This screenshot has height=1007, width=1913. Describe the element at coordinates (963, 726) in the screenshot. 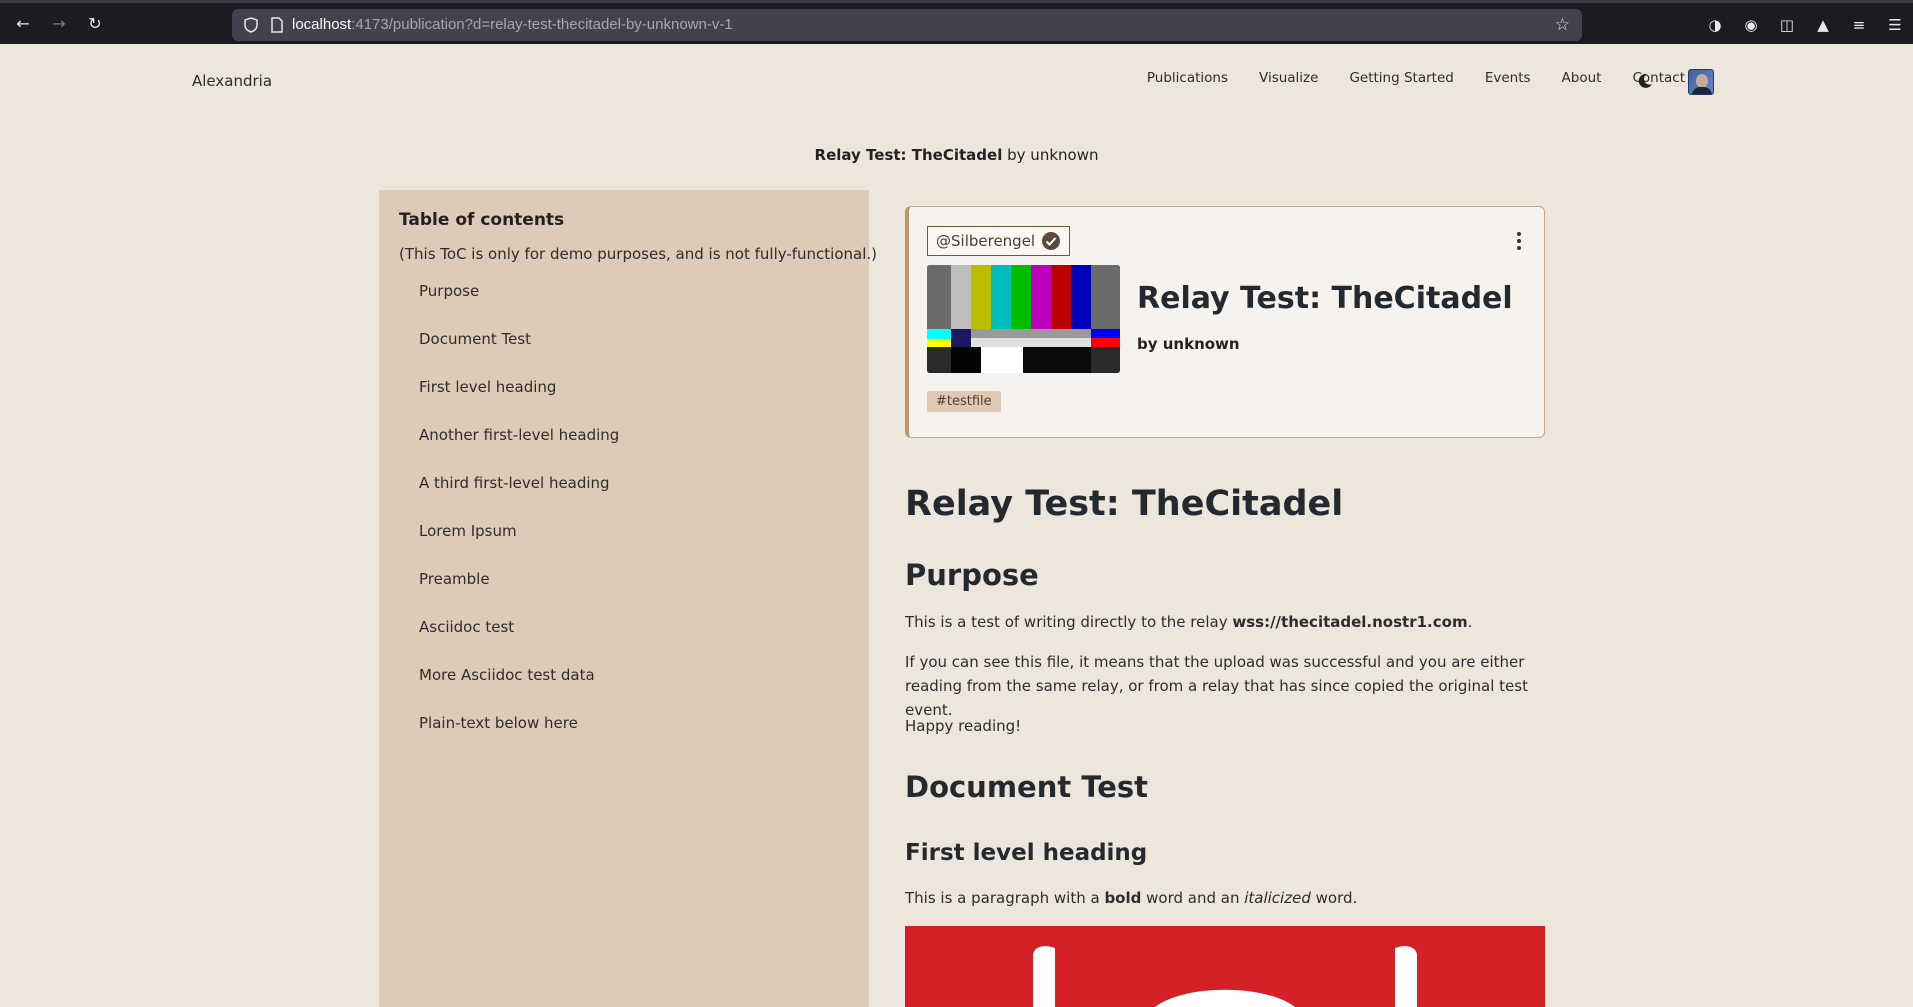

I see `purpose-paragraph-3: Happy reading!` at that location.